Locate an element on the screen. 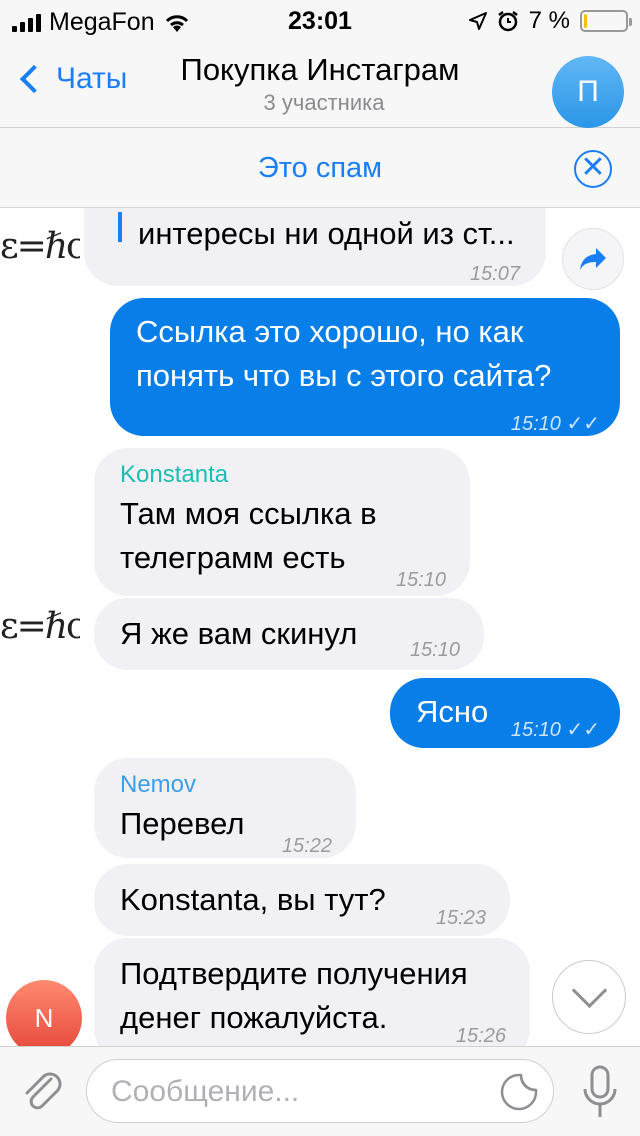 Image resolution: width=640 pixels, height=1136 pixels. message-bubble-incoming: интересы ни одной из ст... 15:07 is located at coordinates (315, 247).